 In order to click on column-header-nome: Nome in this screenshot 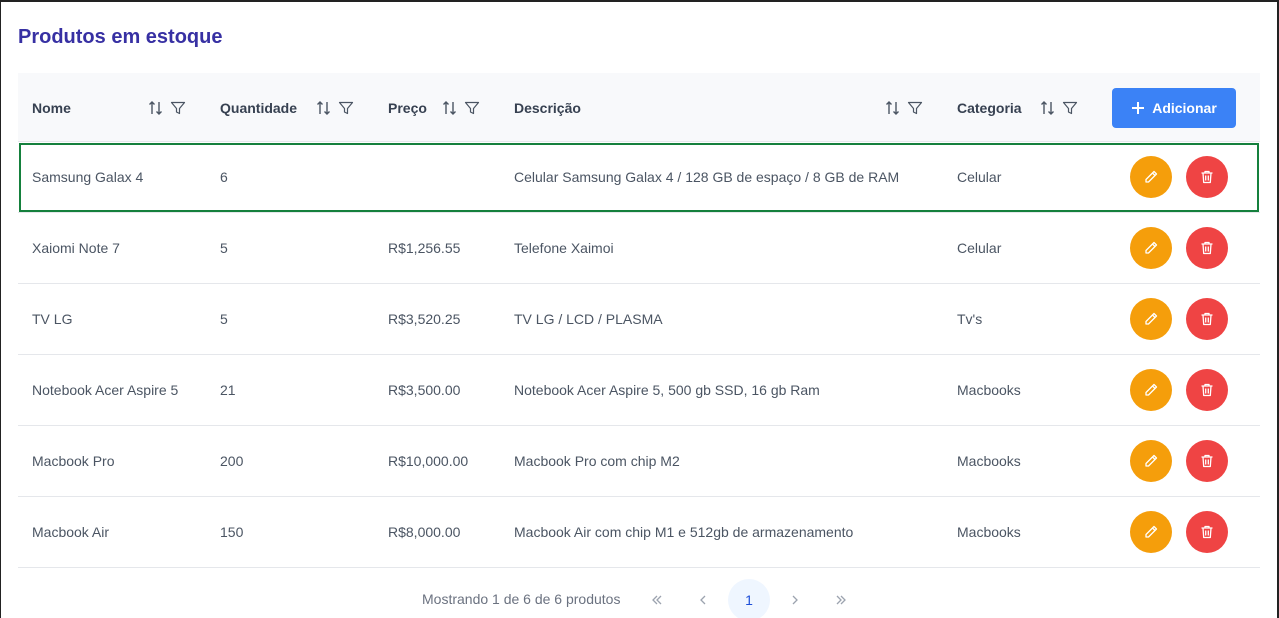, I will do `click(51, 107)`.